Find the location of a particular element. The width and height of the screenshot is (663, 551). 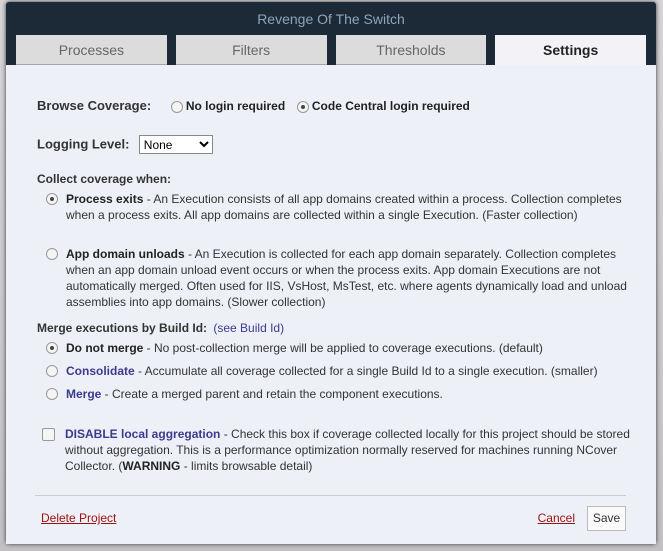

footer-divider is located at coordinates (330, 495).